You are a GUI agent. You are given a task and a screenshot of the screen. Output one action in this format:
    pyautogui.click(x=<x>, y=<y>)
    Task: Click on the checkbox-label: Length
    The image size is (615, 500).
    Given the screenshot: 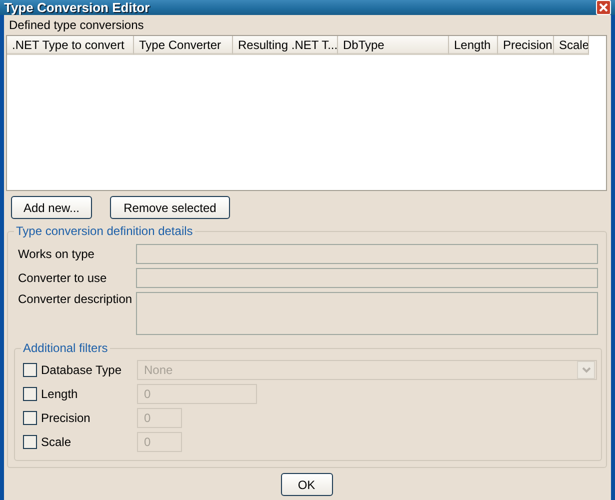 What is the action you would take?
    pyautogui.click(x=59, y=394)
    